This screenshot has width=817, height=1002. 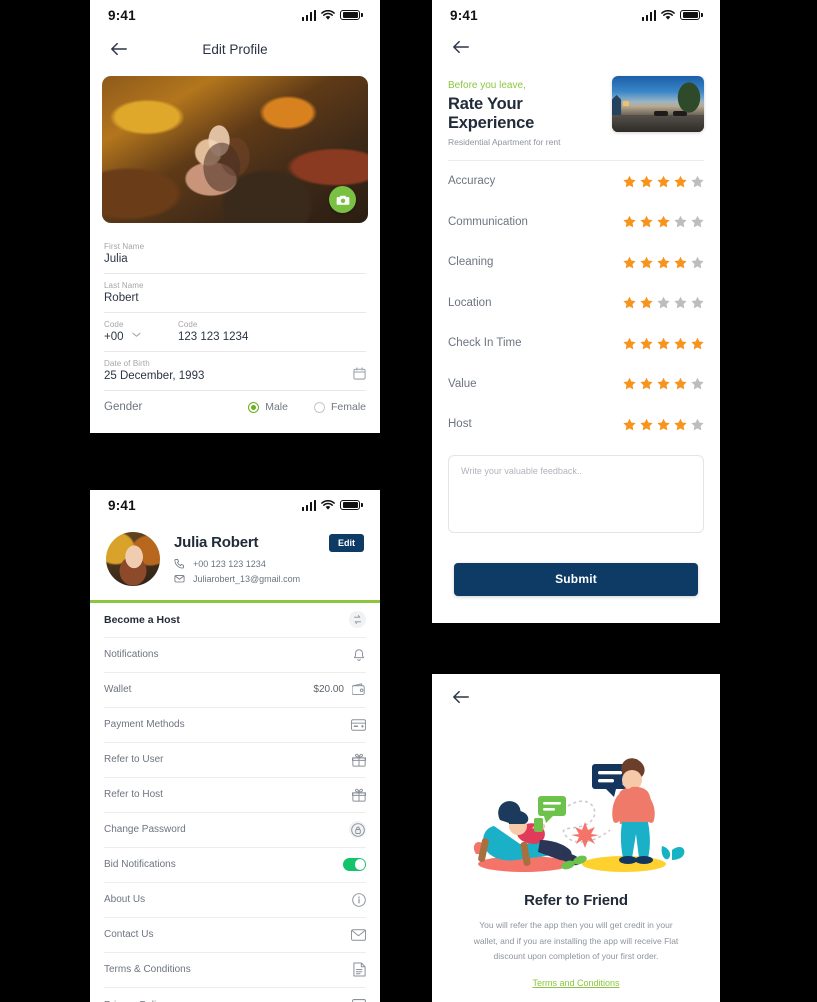 I want to click on calendar-icon, so click(x=359, y=373).